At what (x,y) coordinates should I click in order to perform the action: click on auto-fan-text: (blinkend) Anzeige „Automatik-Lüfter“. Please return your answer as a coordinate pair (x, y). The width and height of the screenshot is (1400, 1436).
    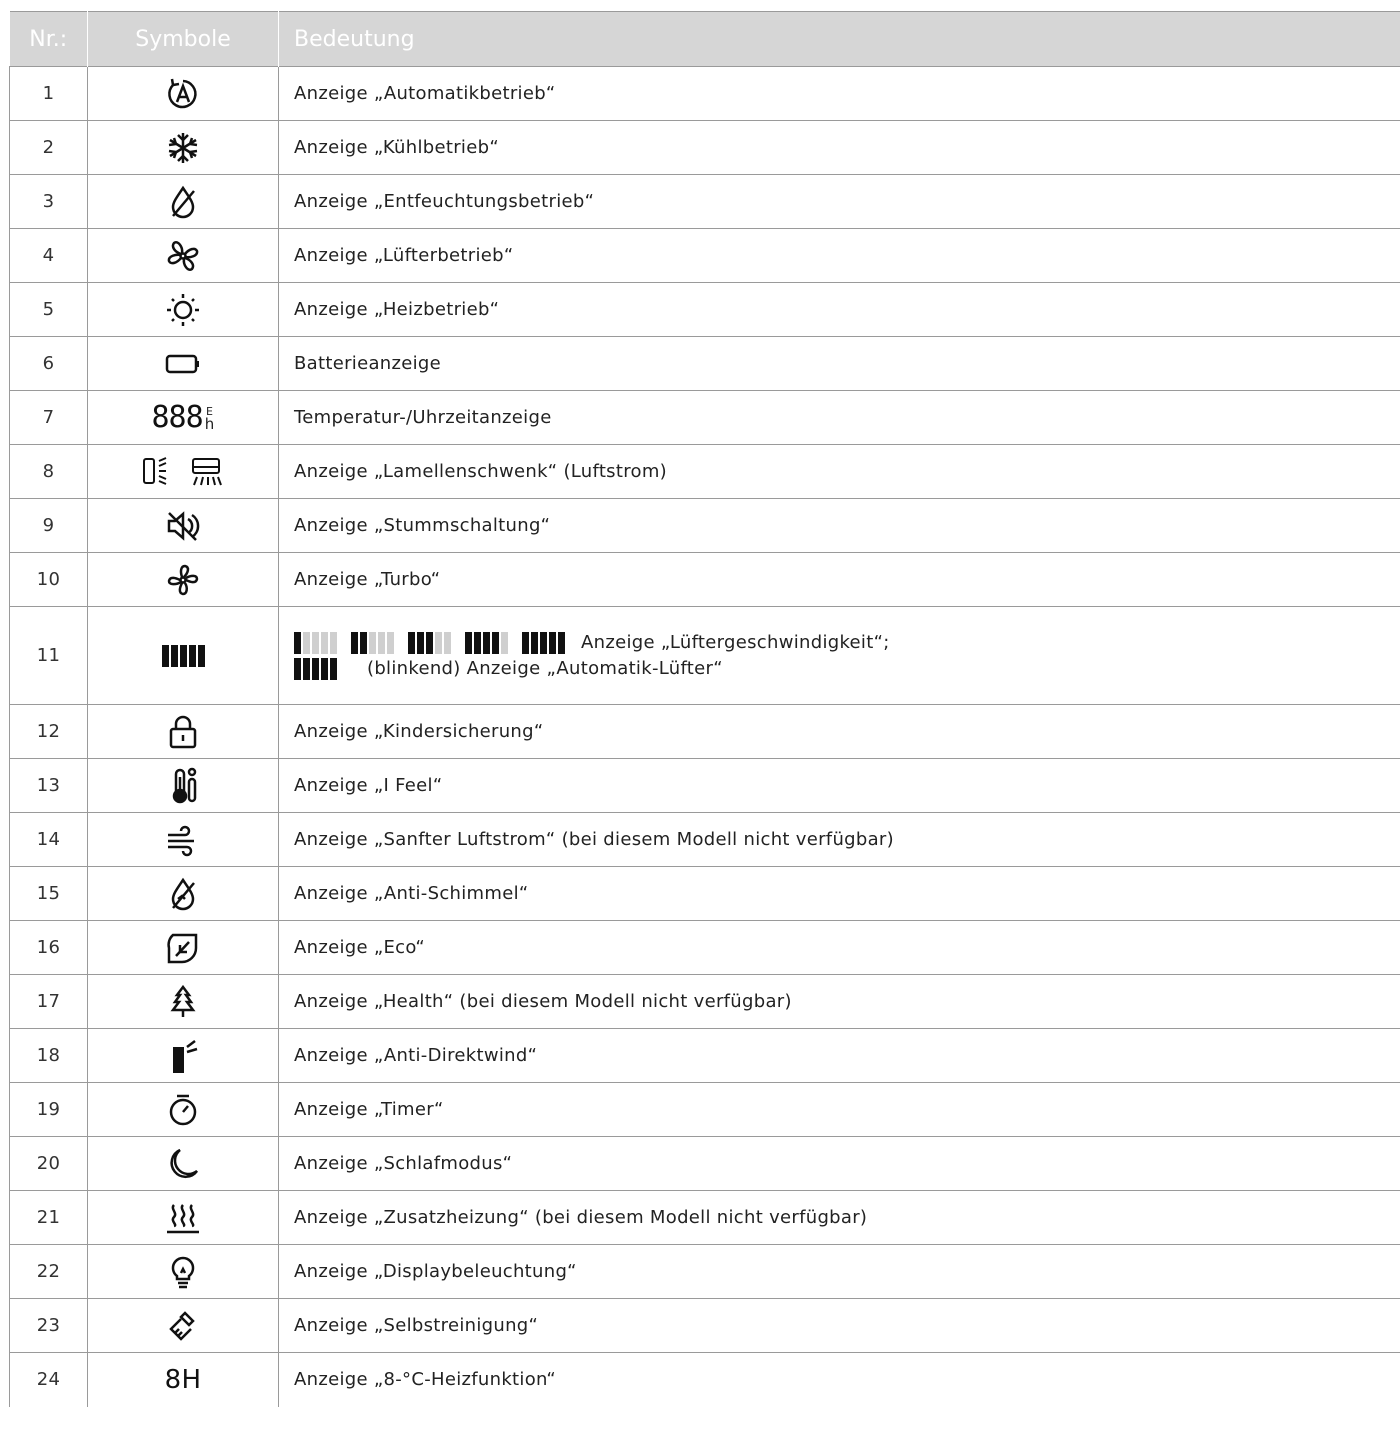
    Looking at the image, I should click on (545, 668).